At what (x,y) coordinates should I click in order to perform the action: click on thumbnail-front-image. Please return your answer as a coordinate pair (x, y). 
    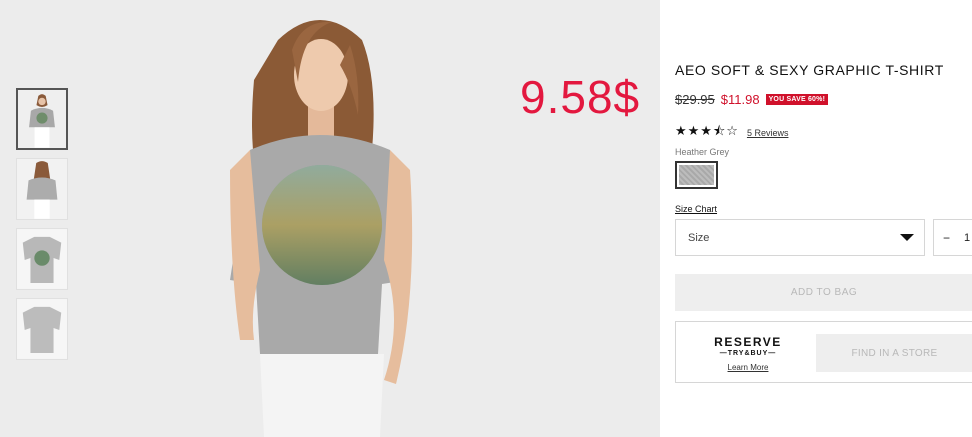
    Looking at the image, I should click on (42, 119).